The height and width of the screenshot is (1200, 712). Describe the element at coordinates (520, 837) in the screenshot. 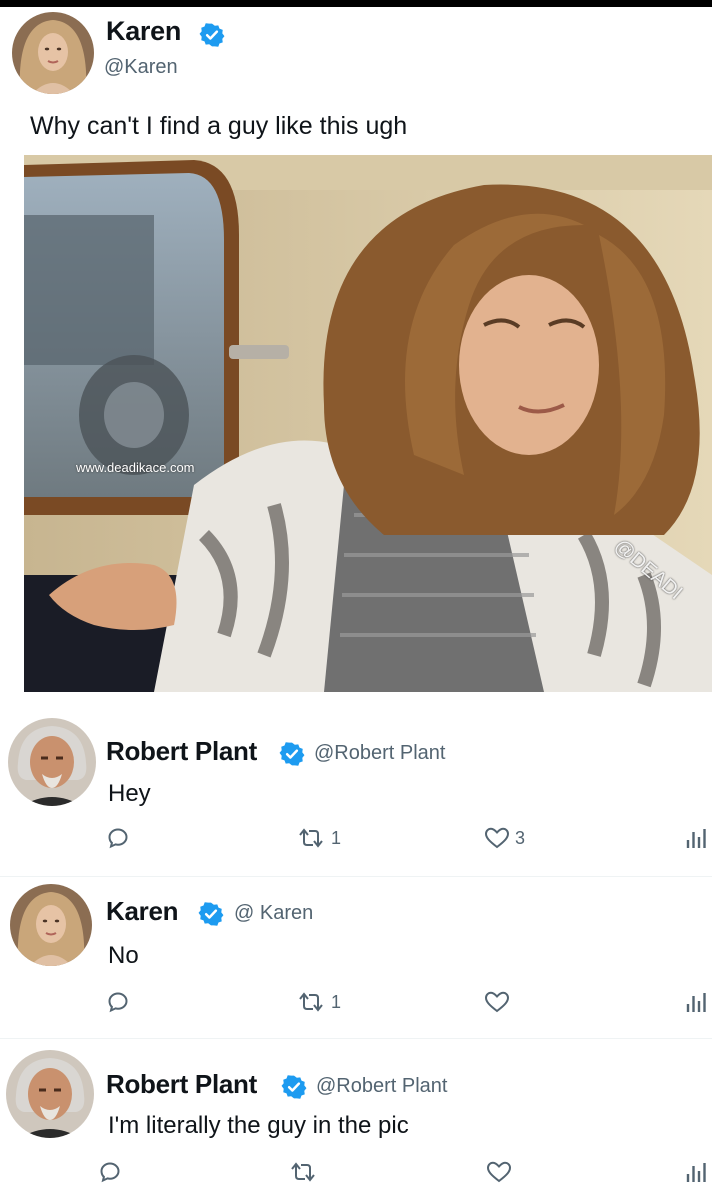

I see `like-count: 3` at that location.